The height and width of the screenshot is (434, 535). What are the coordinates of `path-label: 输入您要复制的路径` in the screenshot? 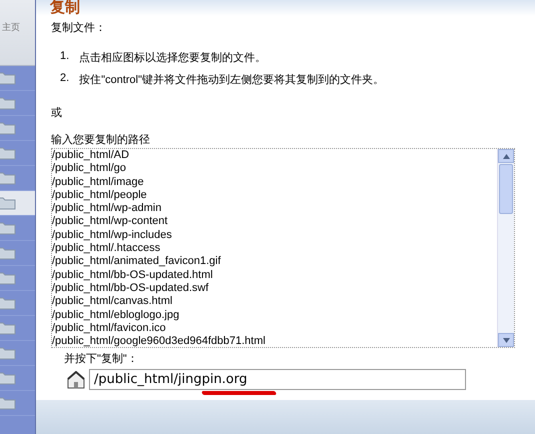 It's located at (101, 140).